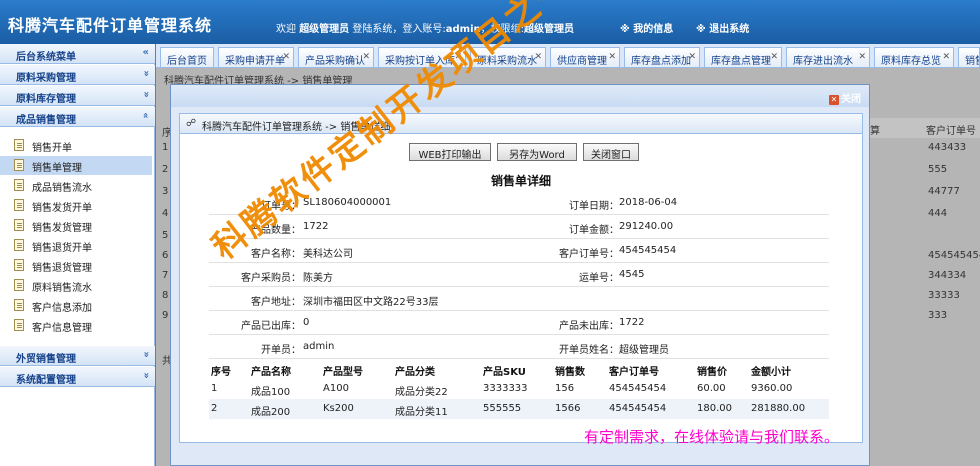 Image resolution: width=980 pixels, height=466 pixels. Describe the element at coordinates (52, 148) in the screenshot. I see `menu-label: 销售开单` at that location.